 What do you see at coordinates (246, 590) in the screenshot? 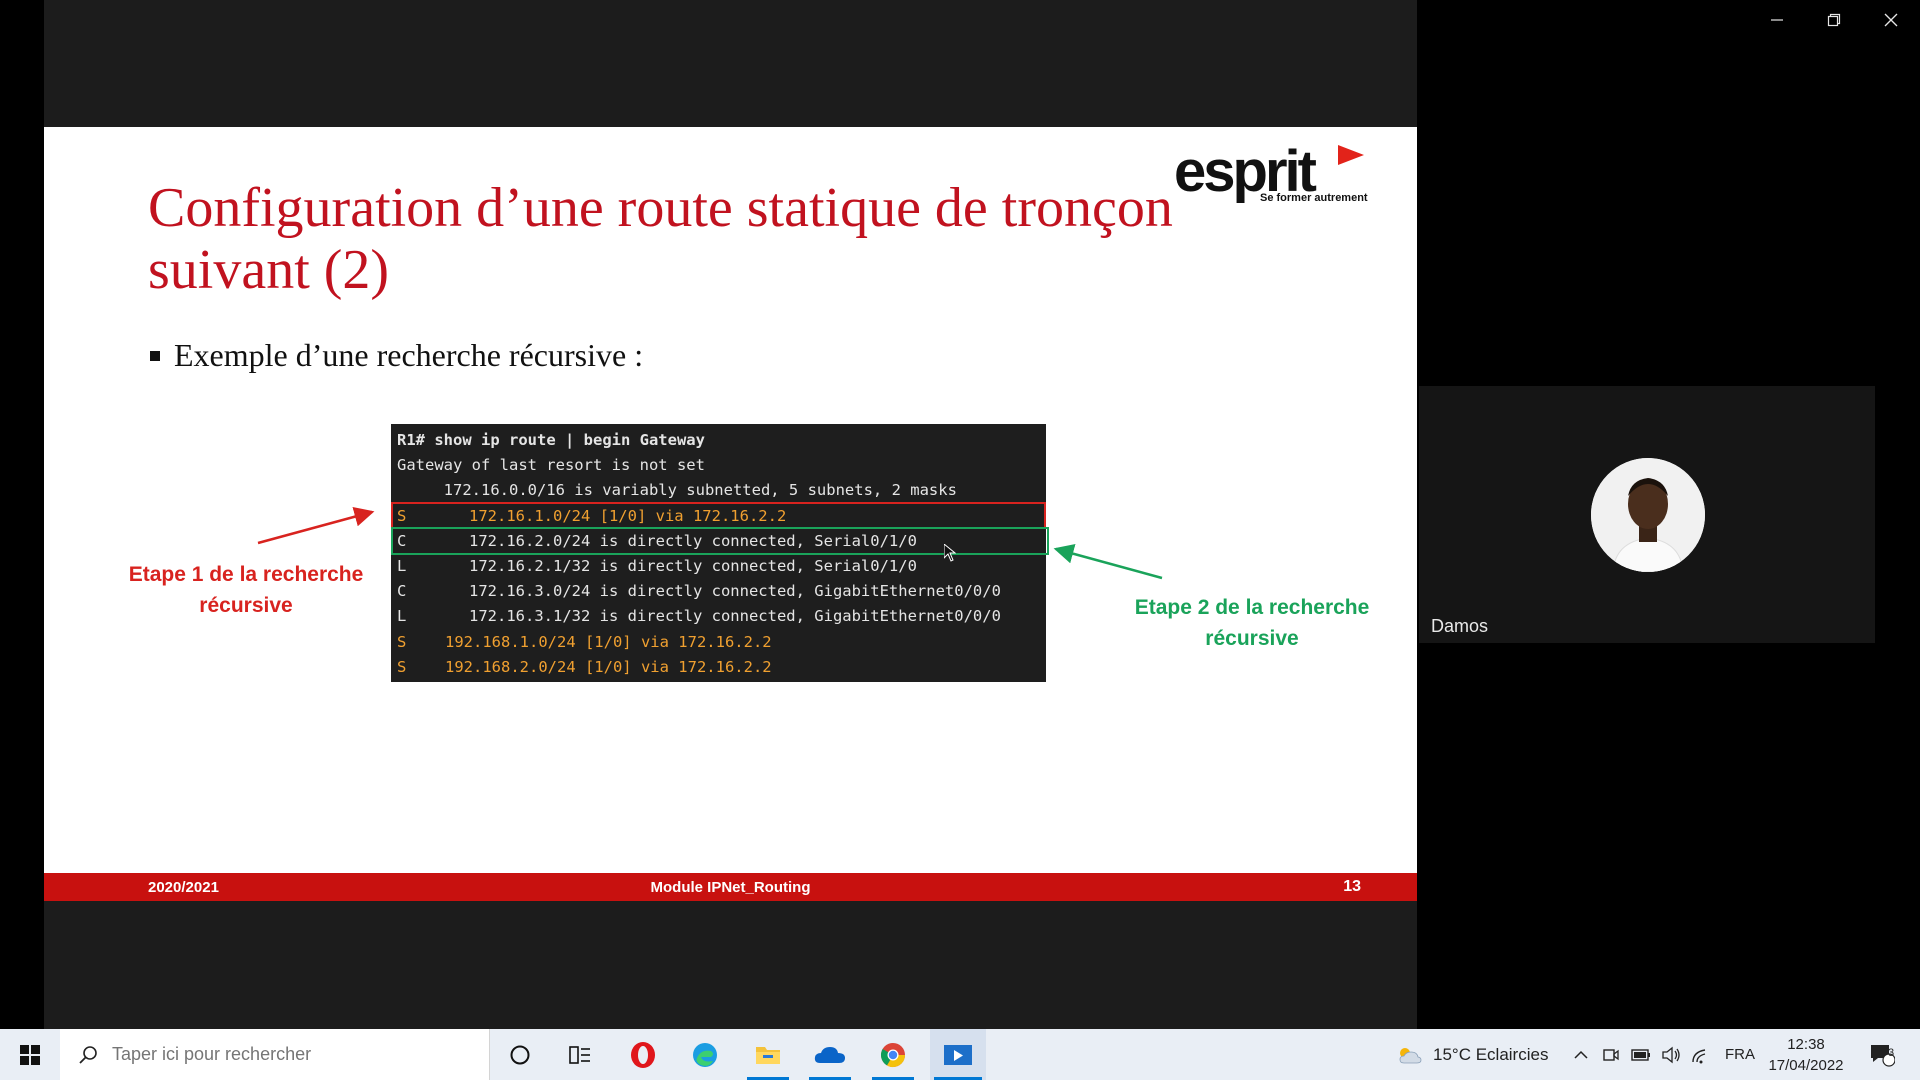
I see `step1-label: Etape 1 de la recherche récursive` at bounding box center [246, 590].